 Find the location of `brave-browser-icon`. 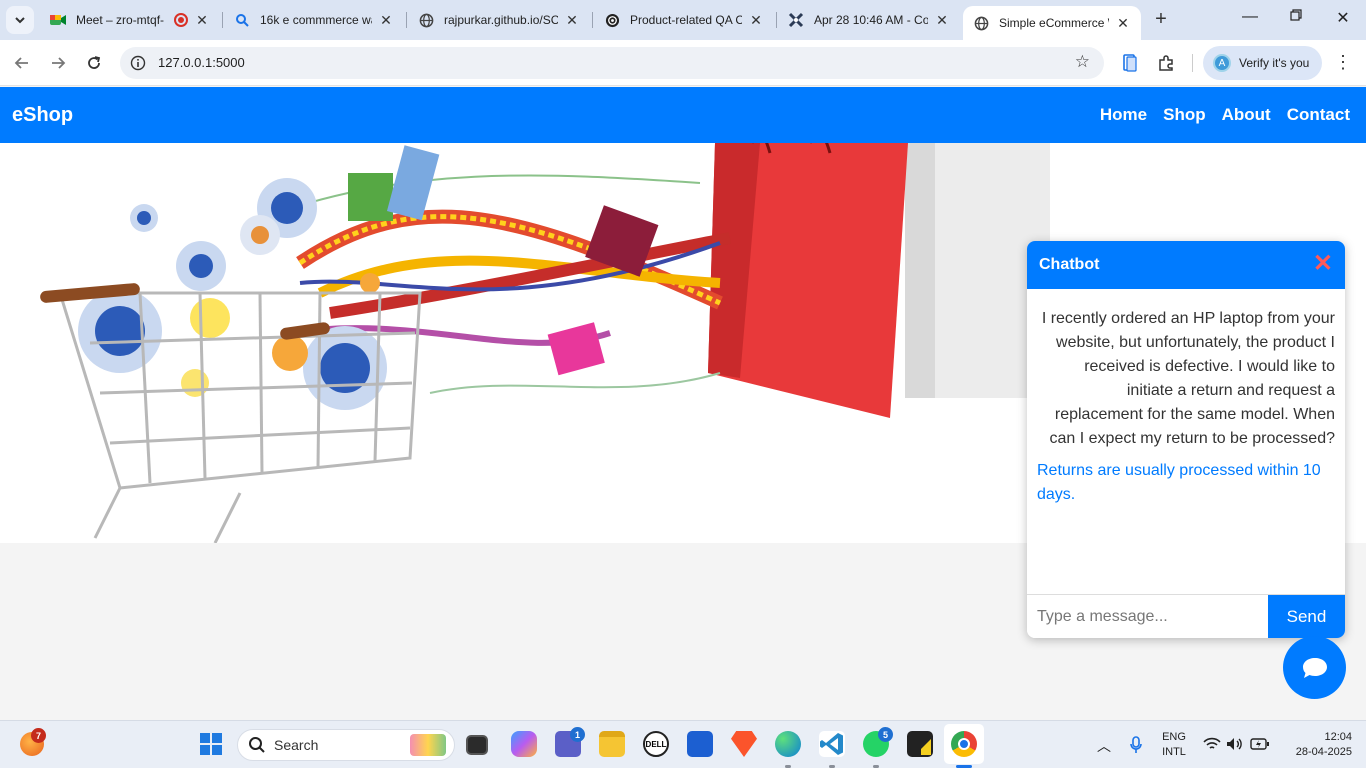

brave-browser-icon is located at coordinates (744, 744).